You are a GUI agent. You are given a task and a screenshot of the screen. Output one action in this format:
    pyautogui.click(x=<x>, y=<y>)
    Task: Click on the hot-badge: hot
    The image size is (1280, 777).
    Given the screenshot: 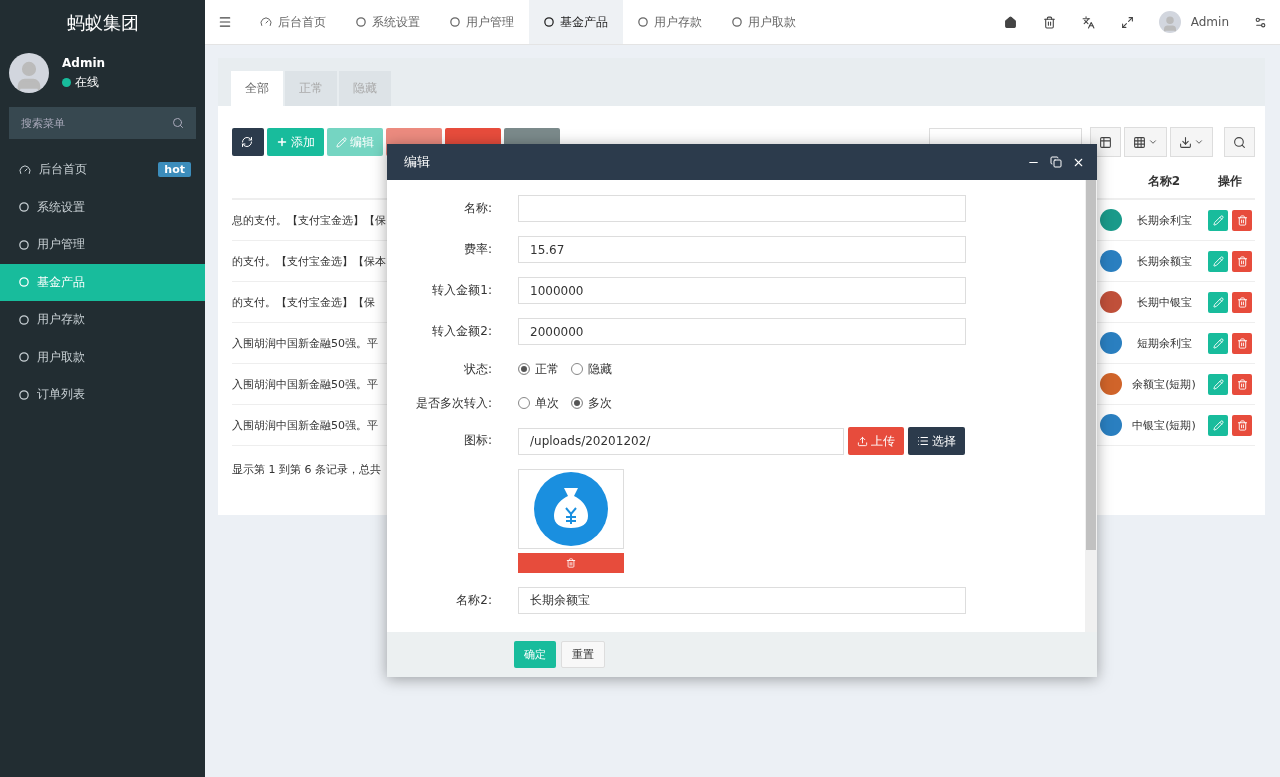 What is the action you would take?
    pyautogui.click(x=174, y=170)
    